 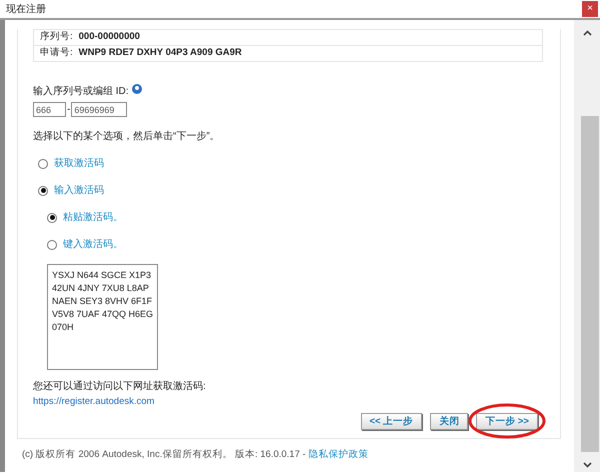 What do you see at coordinates (93, 217) in the screenshot?
I see `option-label: 粘贴激活码。` at bounding box center [93, 217].